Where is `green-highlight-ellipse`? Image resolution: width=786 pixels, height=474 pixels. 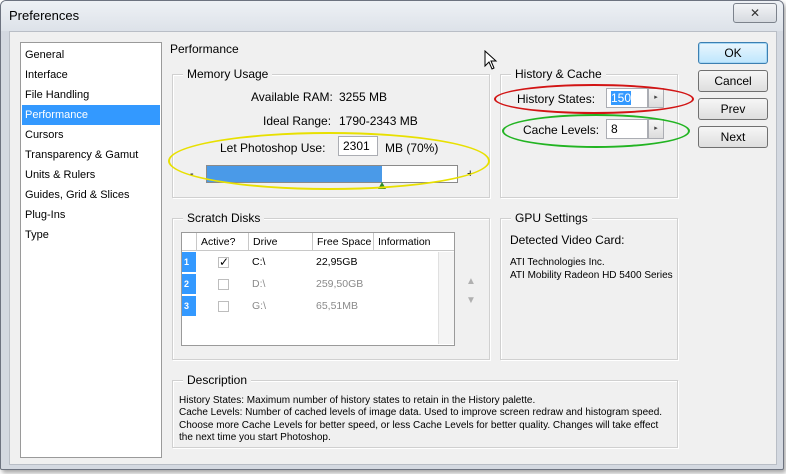
green-highlight-ellipse is located at coordinates (596, 131).